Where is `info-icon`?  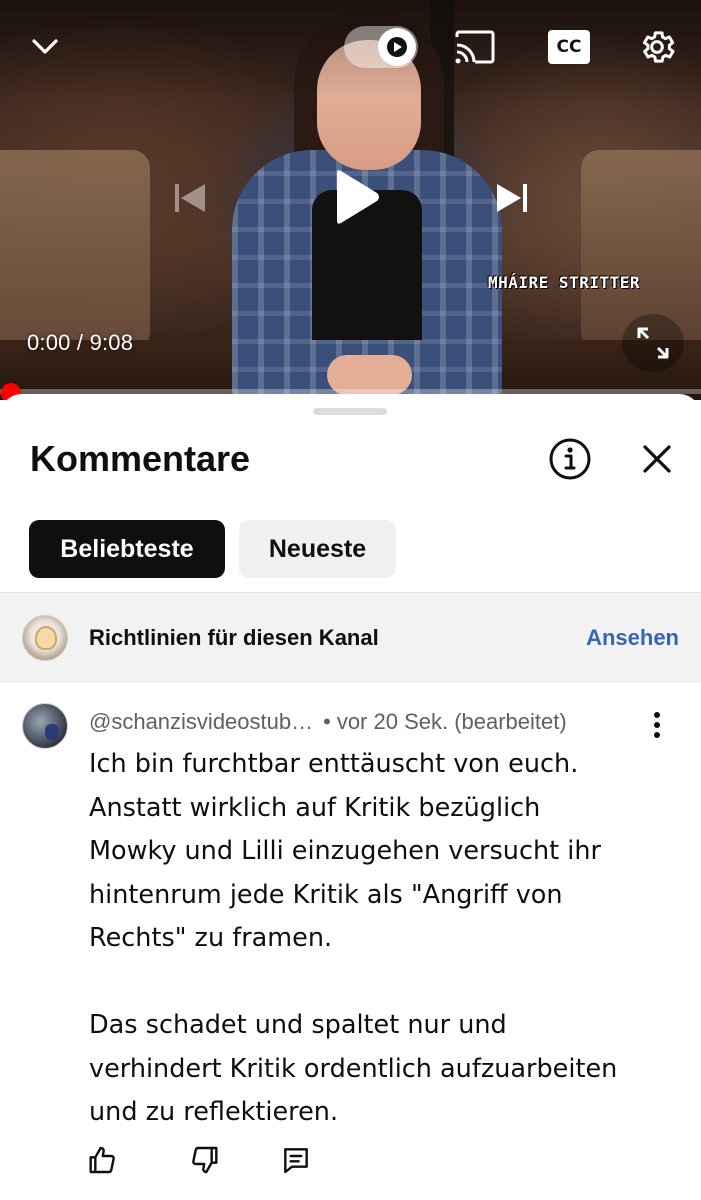
info-icon is located at coordinates (570, 459).